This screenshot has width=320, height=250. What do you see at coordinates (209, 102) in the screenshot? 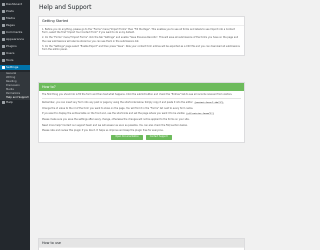
I see `shortcode-form: [contact-form-7 id="1"]` at bounding box center [209, 102].